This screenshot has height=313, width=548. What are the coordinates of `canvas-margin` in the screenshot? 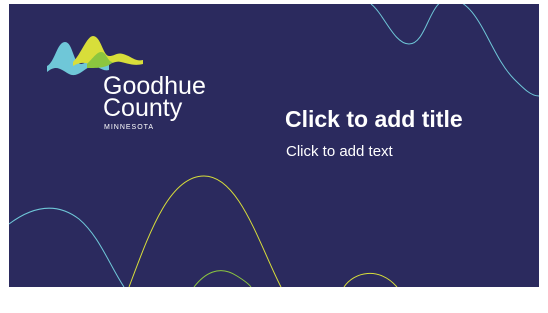 It's located at (274, 300).